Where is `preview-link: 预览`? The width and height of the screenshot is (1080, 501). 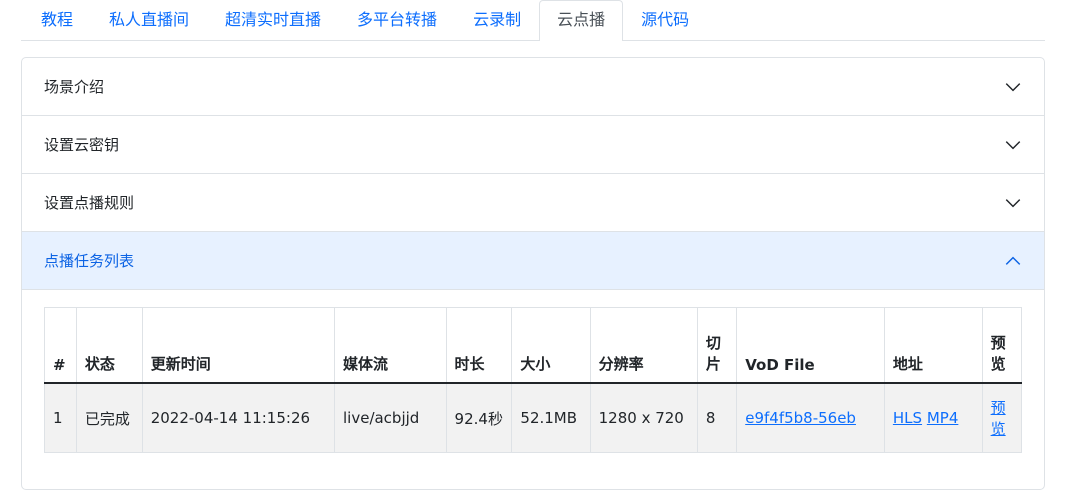 preview-link: 预览 is located at coordinates (998, 418).